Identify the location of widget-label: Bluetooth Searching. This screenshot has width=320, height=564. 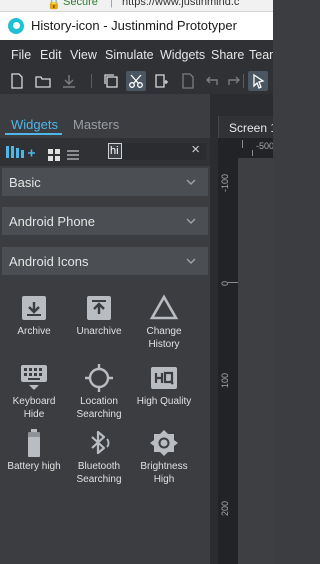
(99, 473).